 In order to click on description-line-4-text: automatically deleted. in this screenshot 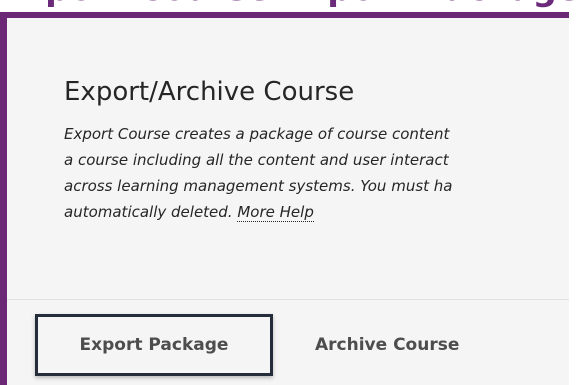, I will do `click(148, 212)`.